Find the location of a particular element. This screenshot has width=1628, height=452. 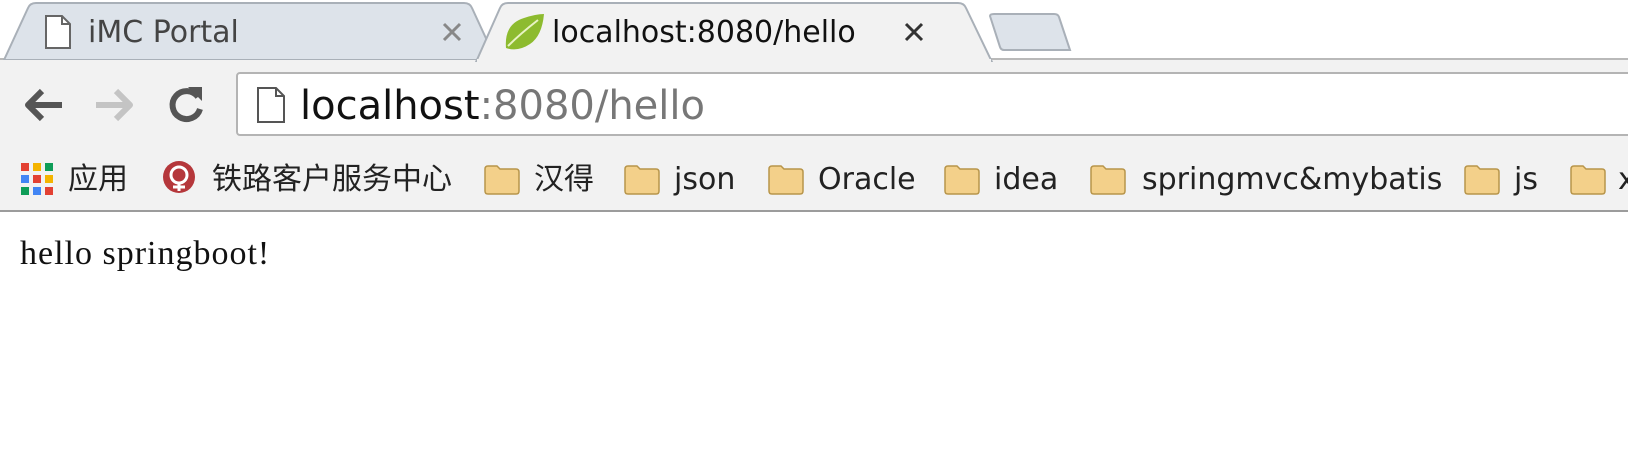

forward-arrow-icon is located at coordinates (114, 105).